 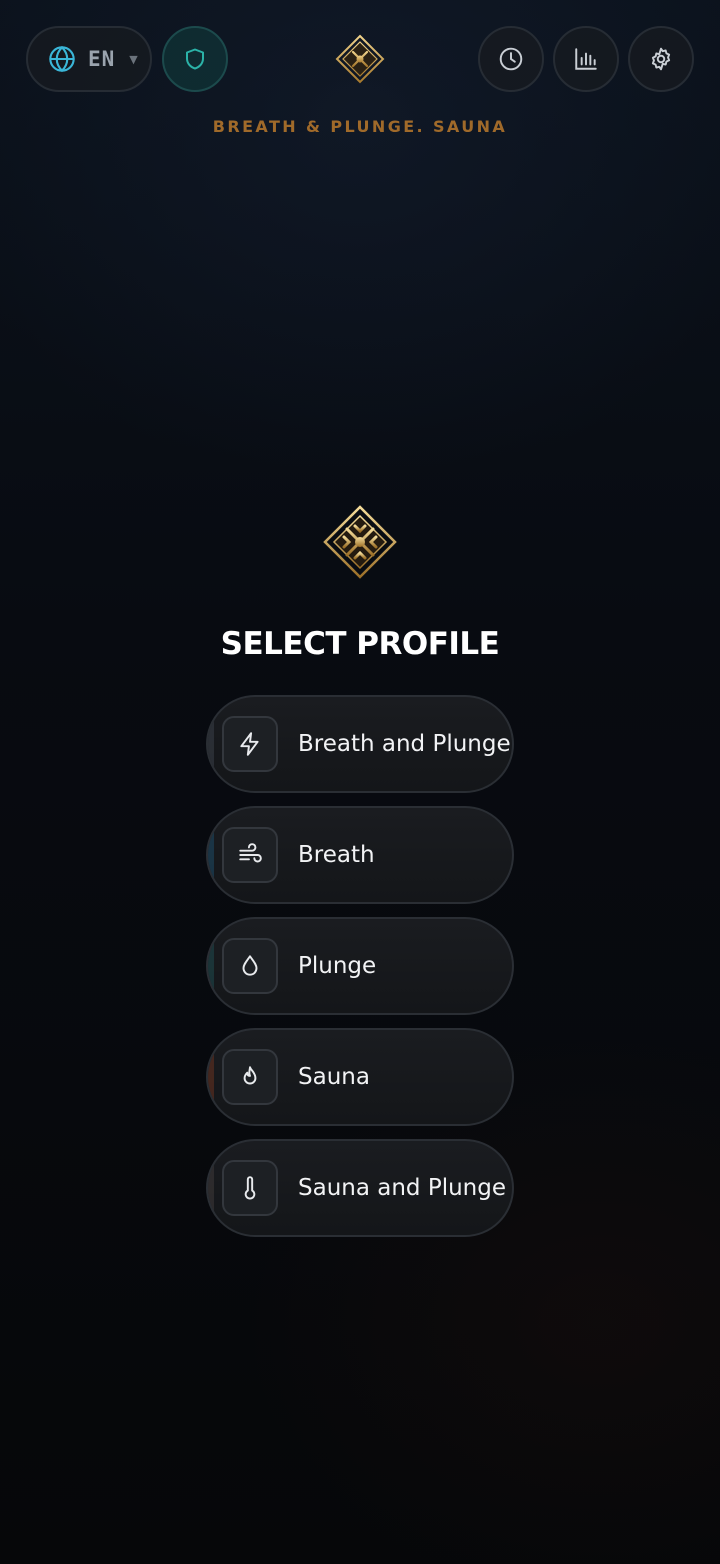 I want to click on language-selector: EN ▼, so click(x=89, y=59).